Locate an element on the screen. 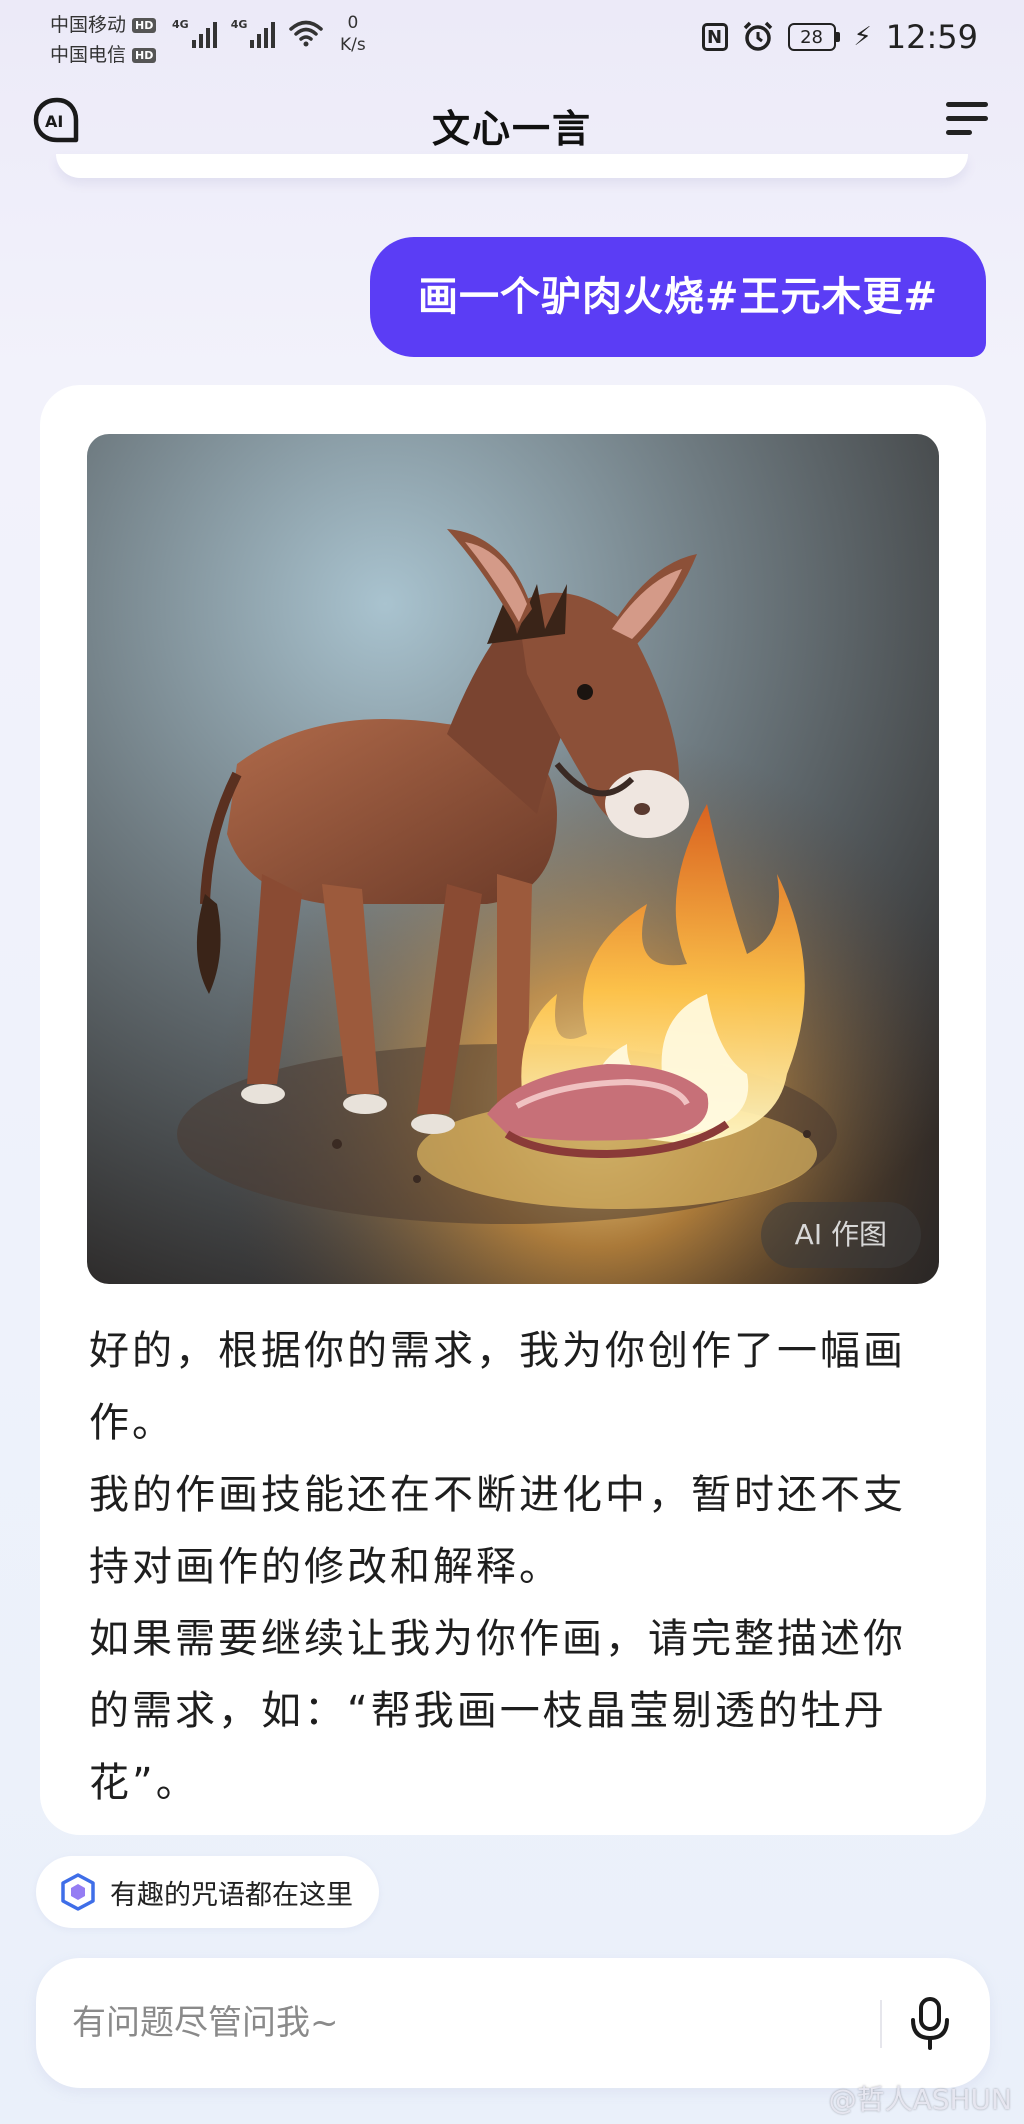 This screenshot has height=2124, width=1024. chip-label: 有趣的咒语都在这里 is located at coordinates (231, 1895).